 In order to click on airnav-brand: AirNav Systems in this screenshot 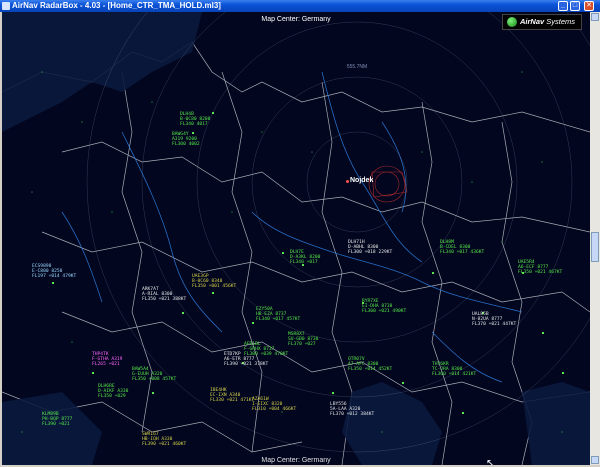, I will do `click(542, 22)`.